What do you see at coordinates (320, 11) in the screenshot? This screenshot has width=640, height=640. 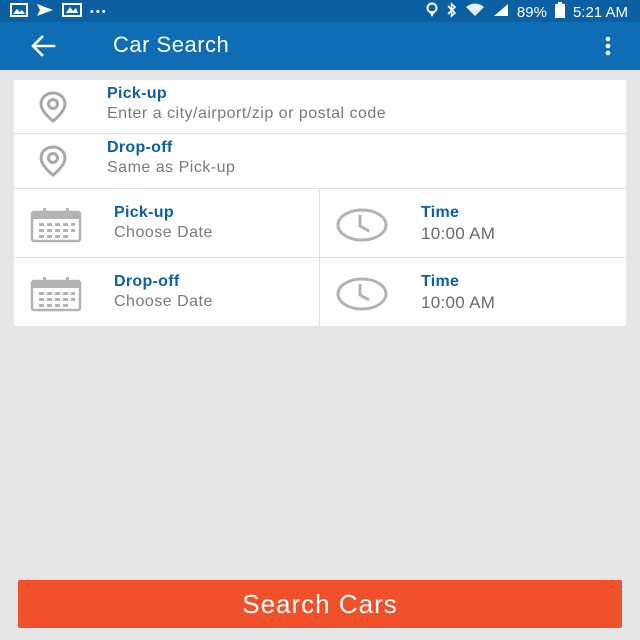 I see `status-bar: ••• 89% 5:21 AM` at bounding box center [320, 11].